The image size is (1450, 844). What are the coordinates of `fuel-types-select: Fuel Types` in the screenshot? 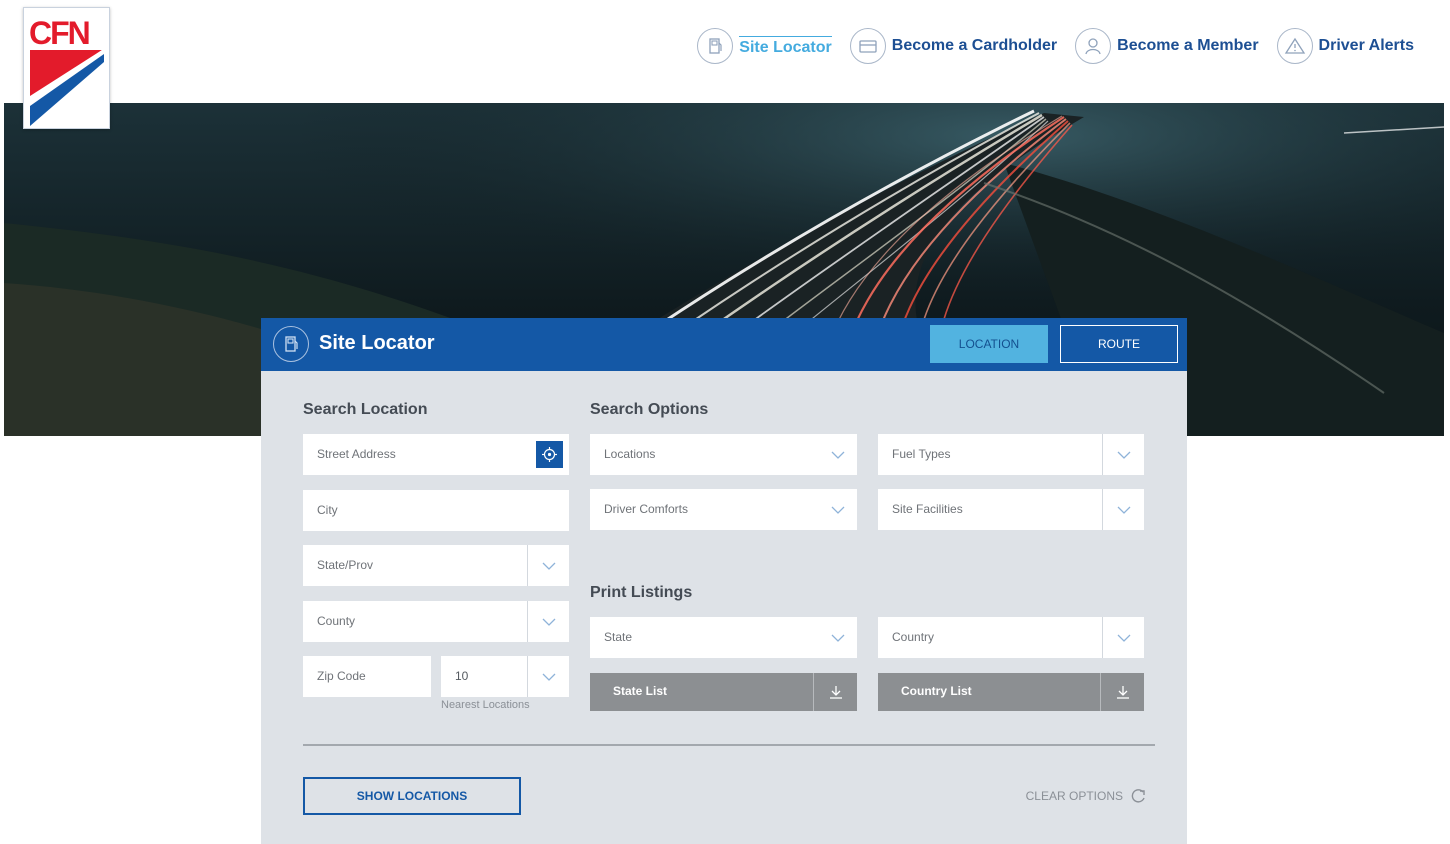 It's located at (1011, 454).